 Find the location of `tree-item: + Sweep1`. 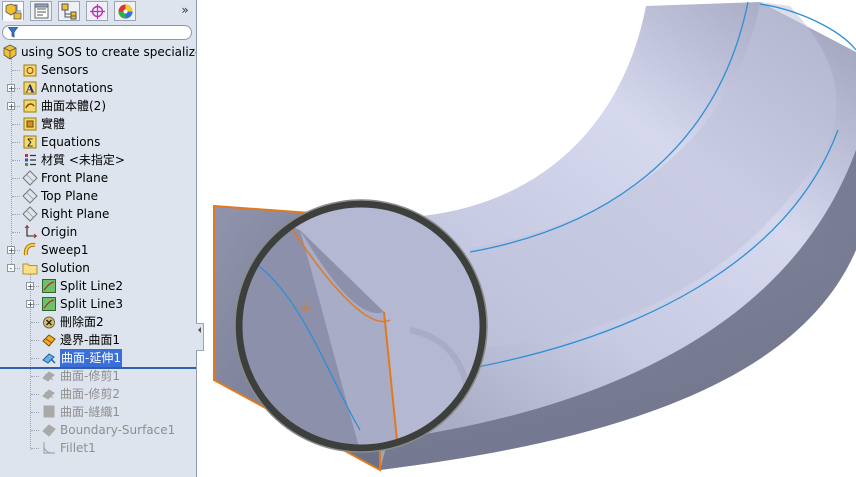

tree-item: + Sweep1 is located at coordinates (98, 250).